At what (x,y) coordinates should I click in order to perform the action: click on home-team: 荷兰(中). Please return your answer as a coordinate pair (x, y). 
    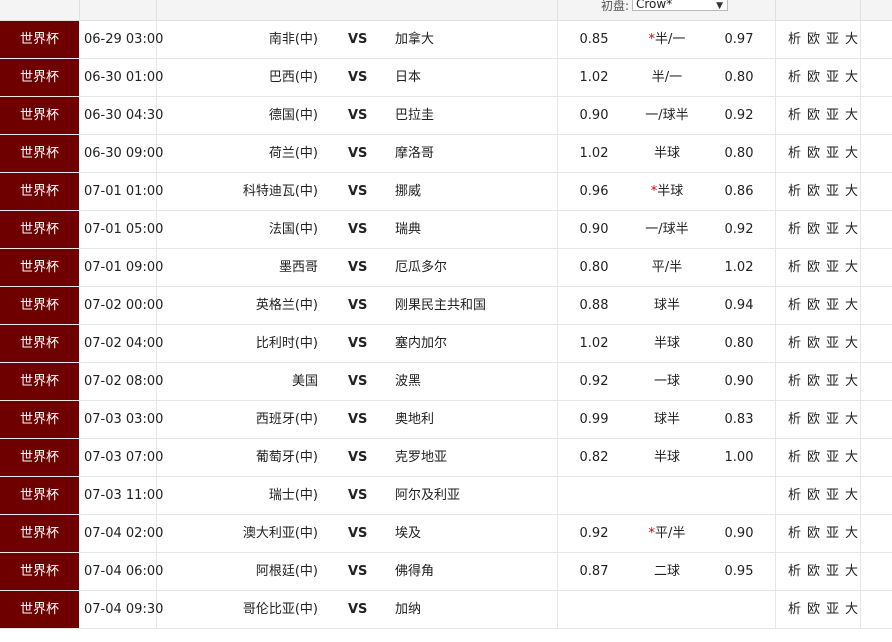
    Looking at the image, I should click on (239, 153).